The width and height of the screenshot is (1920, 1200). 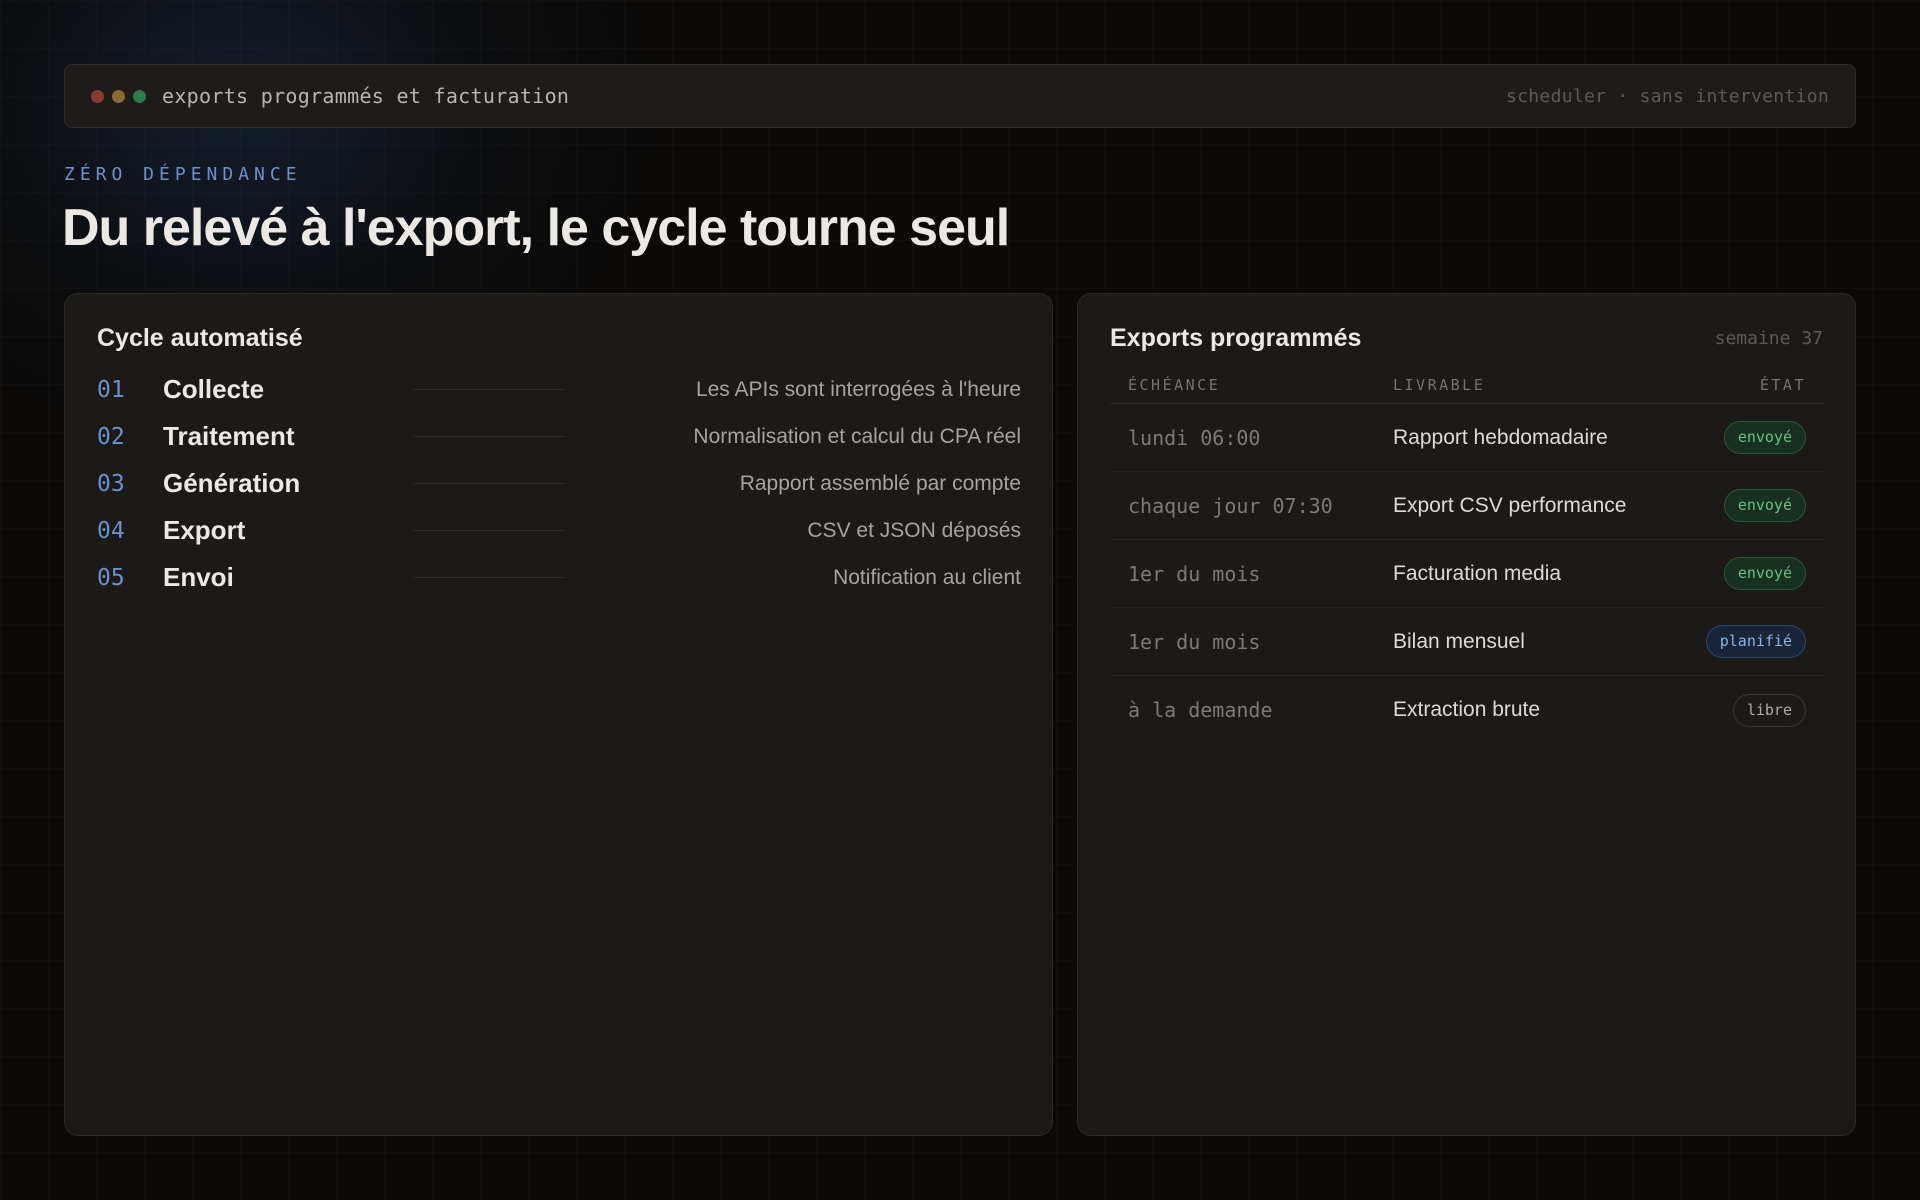 I want to click on due-cell: chaque jour 07:30, so click(x=1230, y=505).